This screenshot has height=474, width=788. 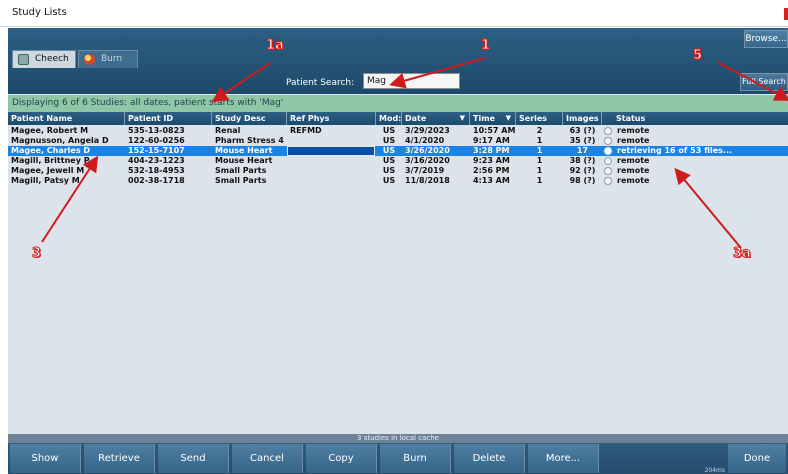 I want to click on patient-id-cell: 122-60-0256, so click(x=156, y=140).